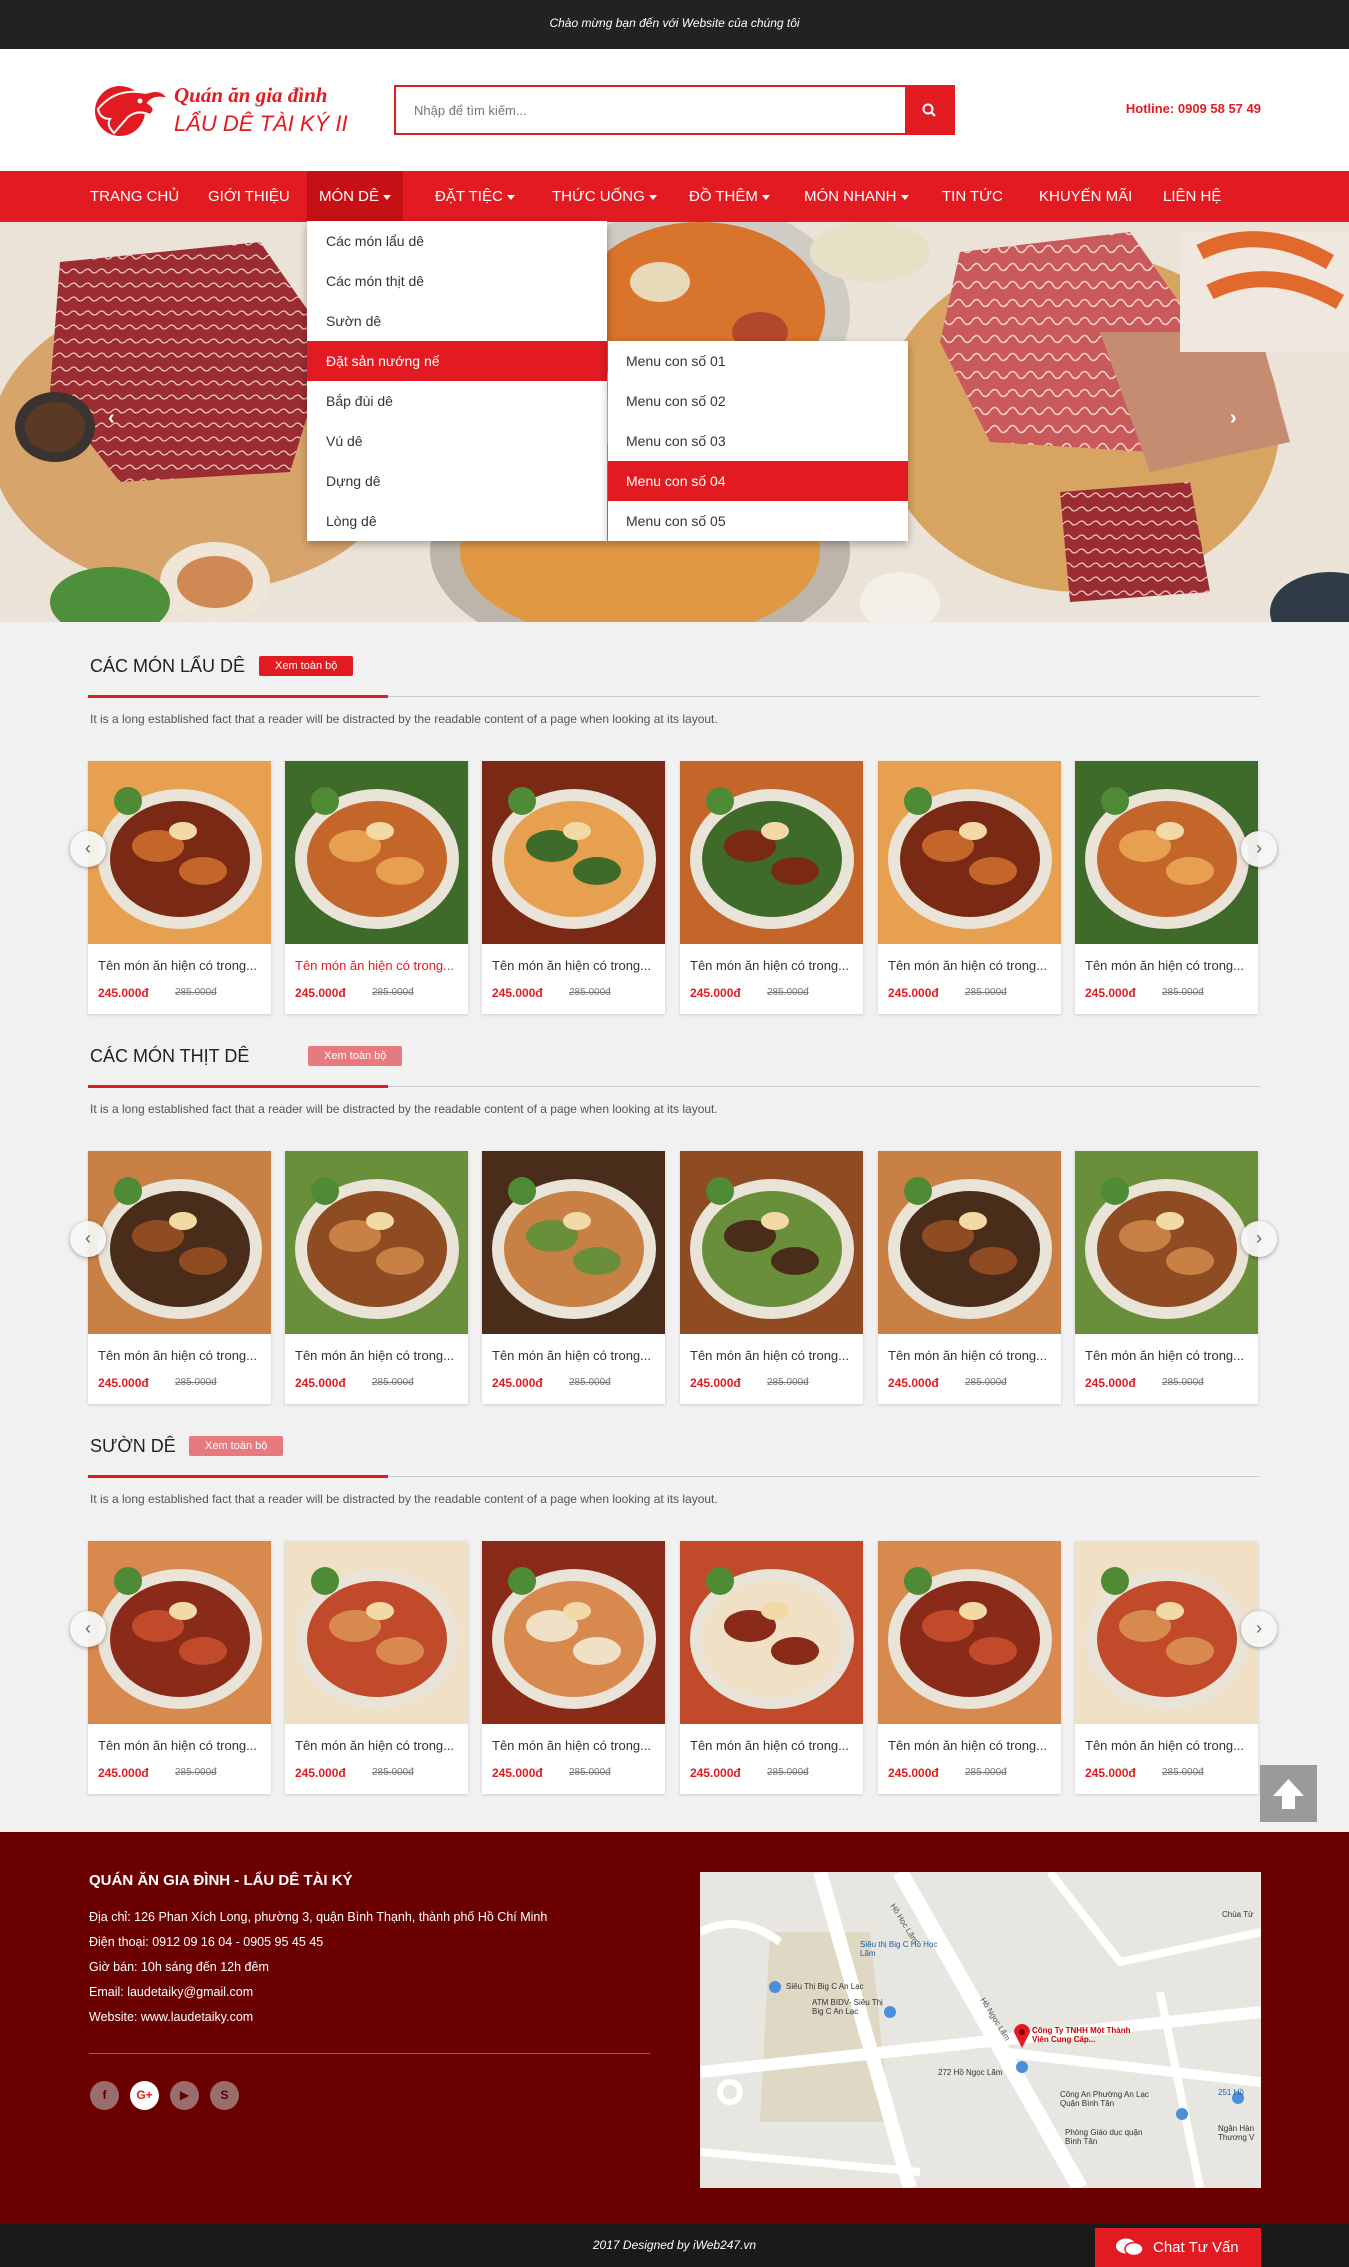 The width and height of the screenshot is (1349, 2267). What do you see at coordinates (758, 481) in the screenshot?
I see `submenu-item-active: Menu con số 04` at bounding box center [758, 481].